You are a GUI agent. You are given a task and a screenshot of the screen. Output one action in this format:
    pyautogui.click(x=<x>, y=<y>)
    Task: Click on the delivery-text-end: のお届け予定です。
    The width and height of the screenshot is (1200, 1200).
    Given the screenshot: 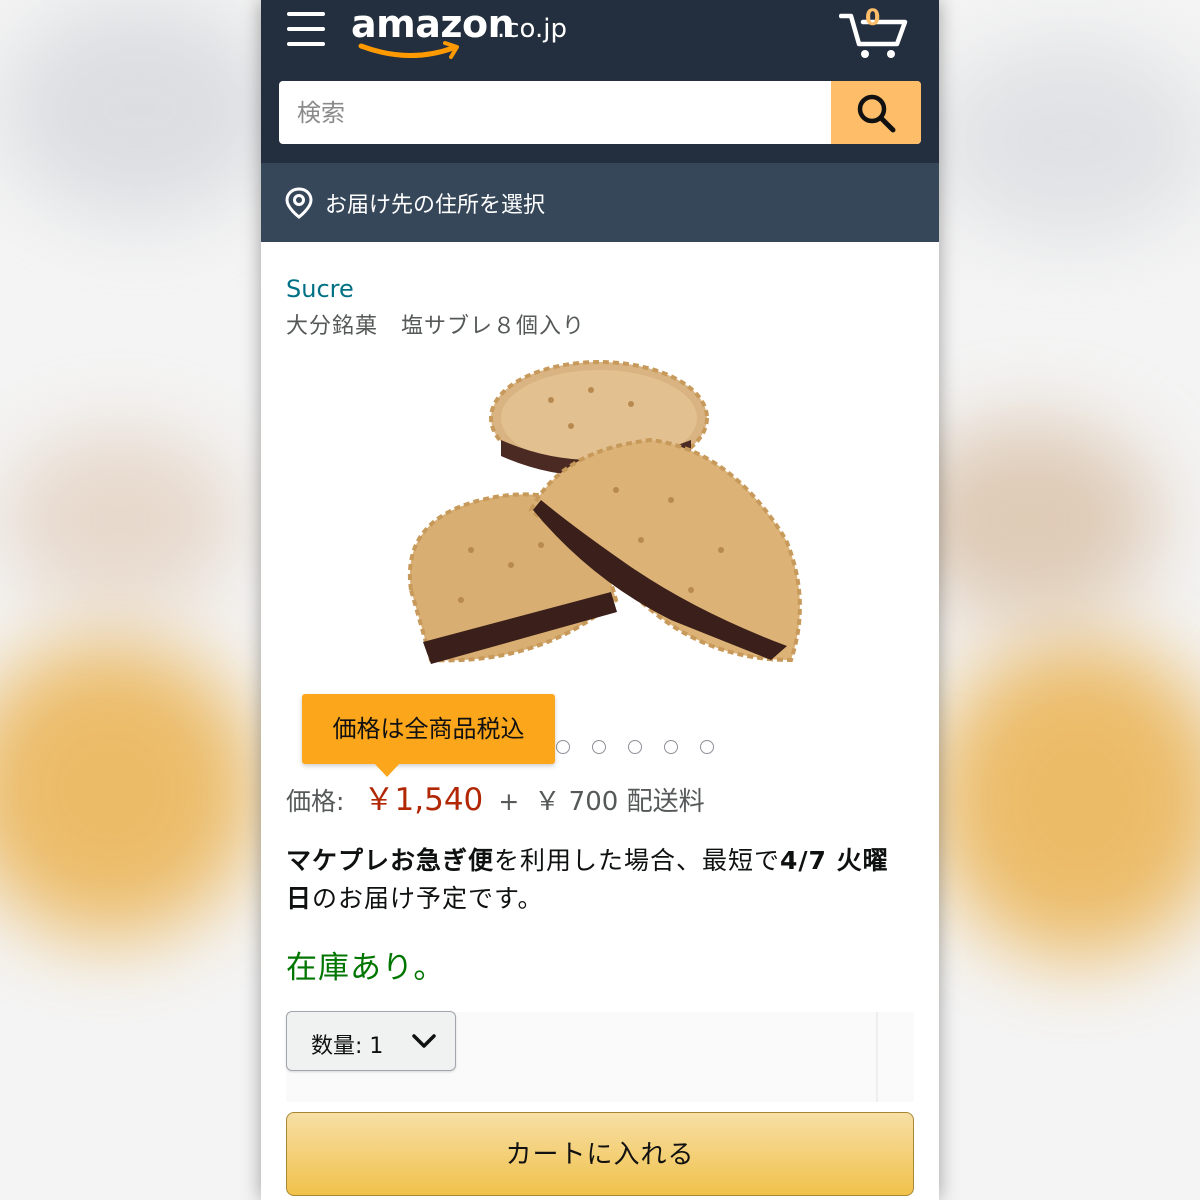 What is the action you would take?
    pyautogui.click(x=428, y=898)
    